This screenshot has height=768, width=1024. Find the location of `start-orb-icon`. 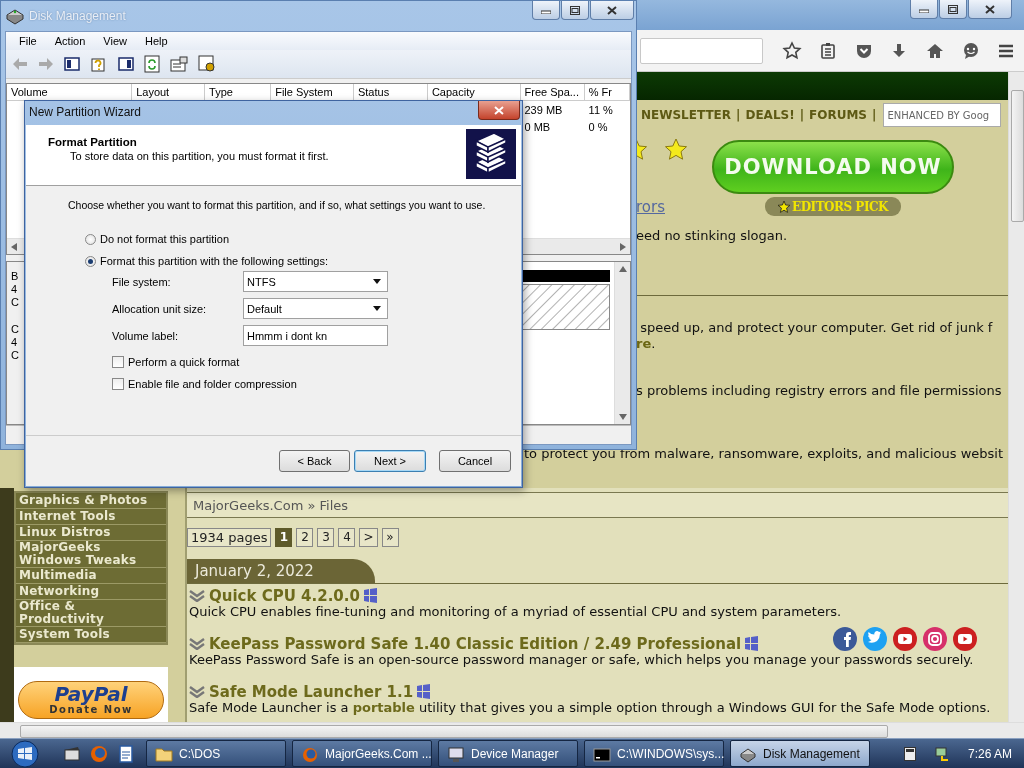

start-orb-icon is located at coordinates (25, 753).